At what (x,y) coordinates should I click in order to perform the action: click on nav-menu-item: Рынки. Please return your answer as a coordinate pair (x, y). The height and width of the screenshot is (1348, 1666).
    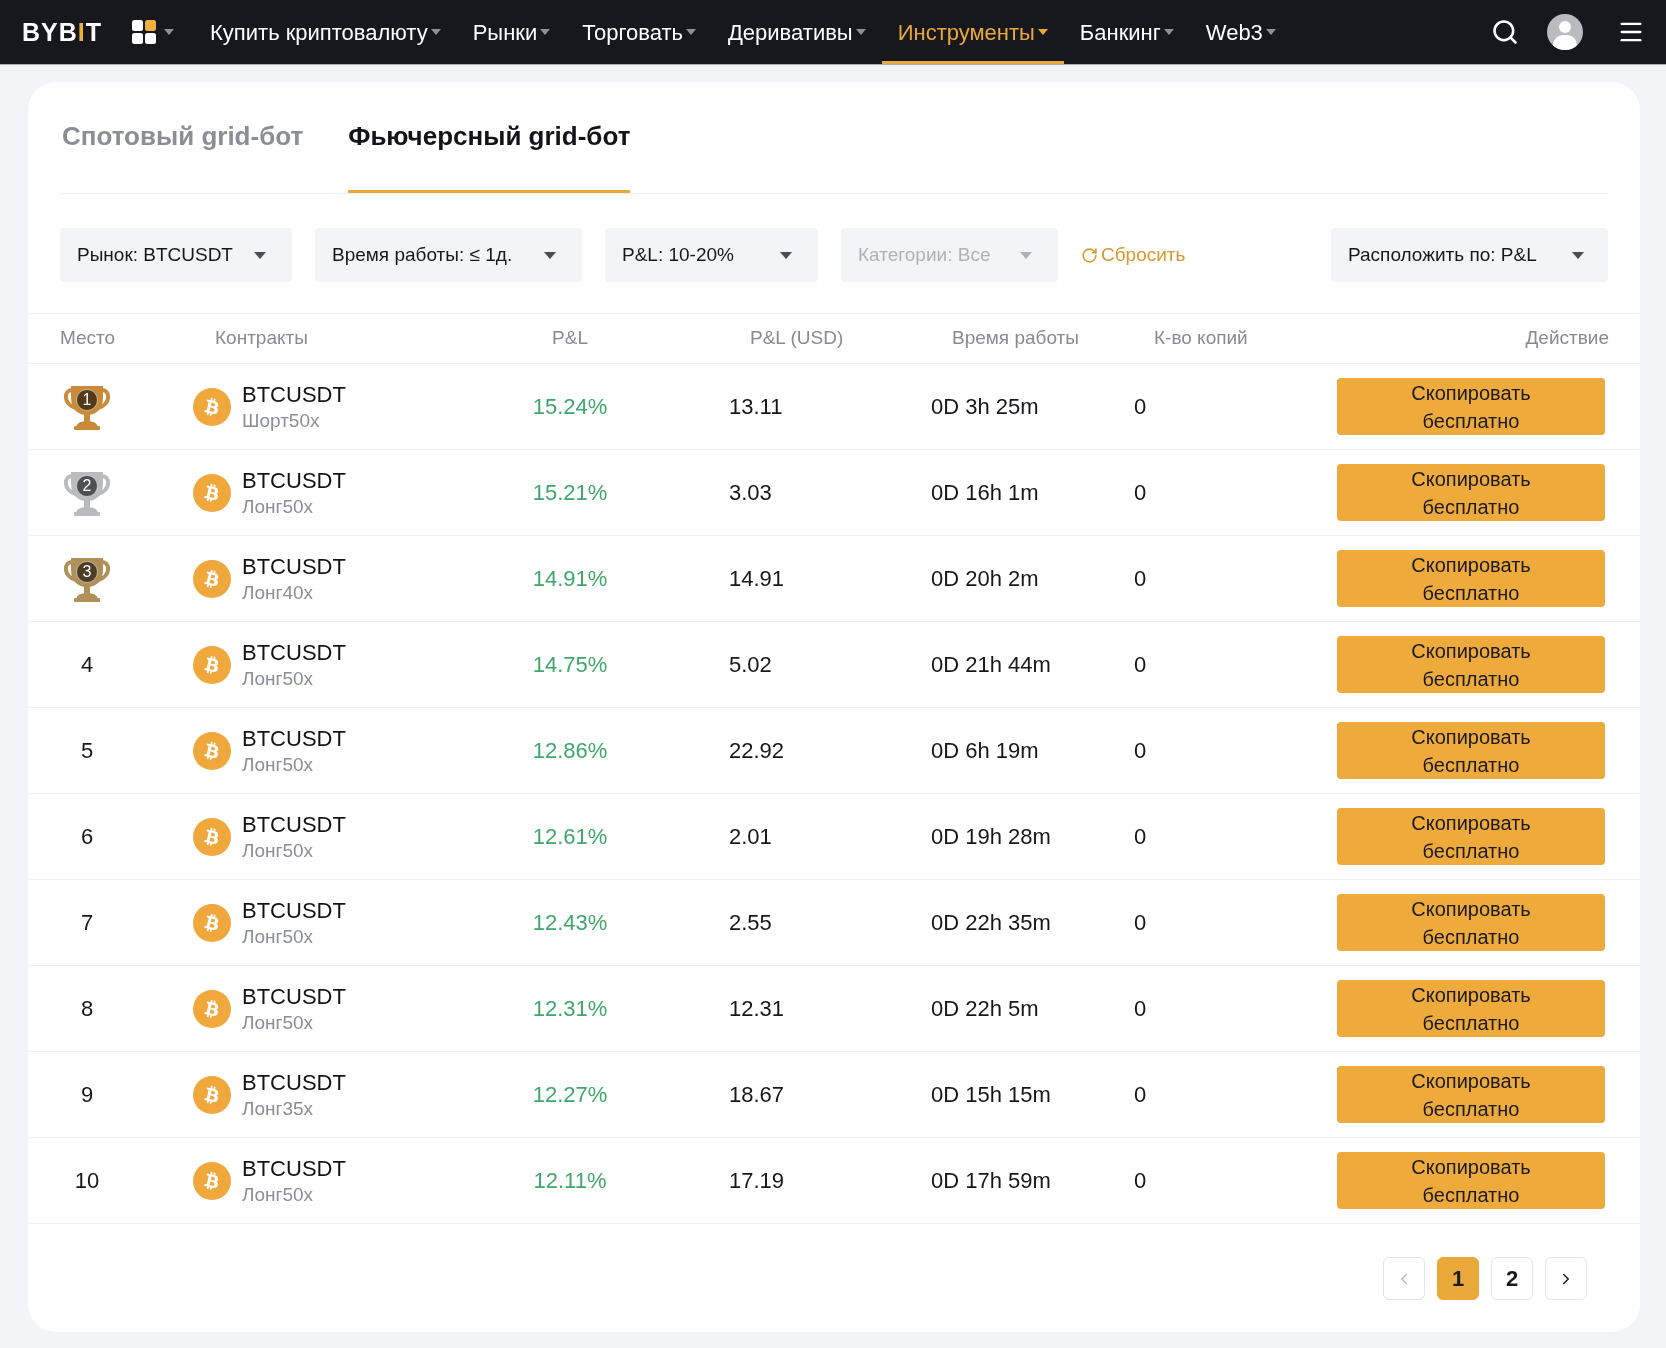
    Looking at the image, I should click on (511, 32).